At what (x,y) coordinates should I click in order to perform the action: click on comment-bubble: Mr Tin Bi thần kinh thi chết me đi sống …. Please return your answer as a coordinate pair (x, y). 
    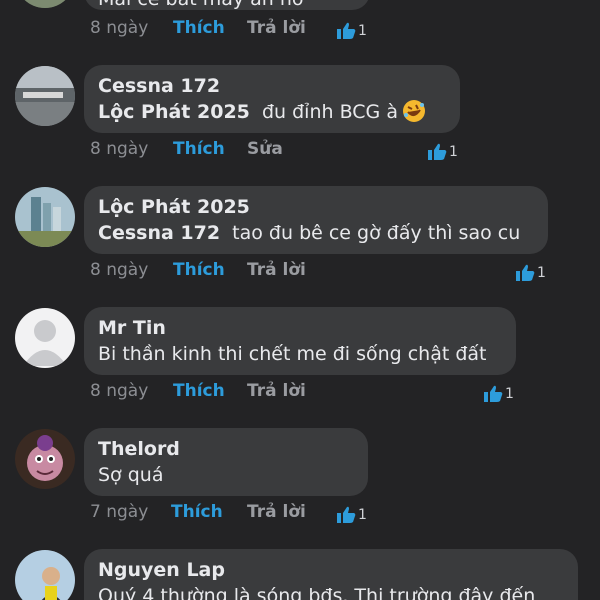
    Looking at the image, I should click on (300, 341).